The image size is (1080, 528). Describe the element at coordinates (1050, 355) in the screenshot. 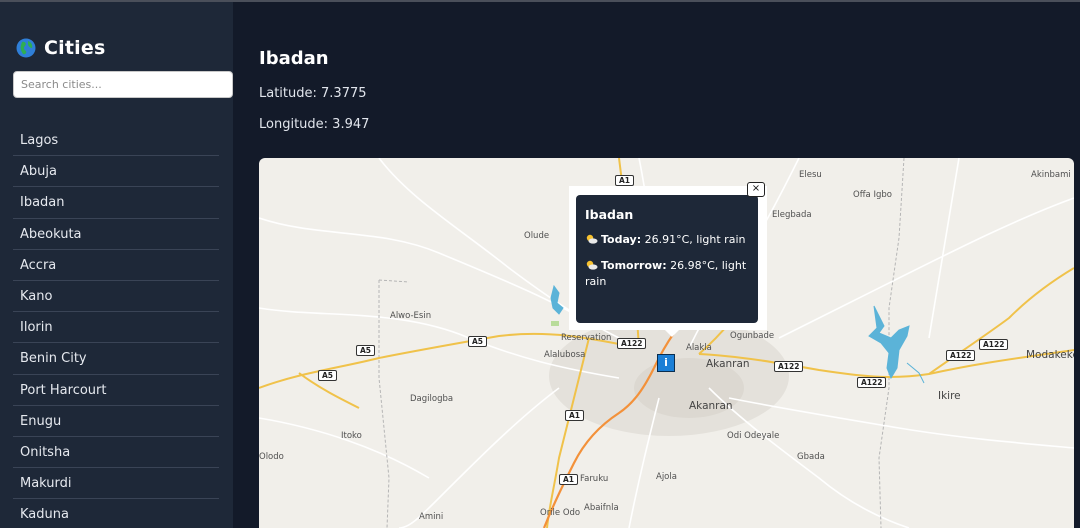

I see `map-label: Modakeke` at that location.